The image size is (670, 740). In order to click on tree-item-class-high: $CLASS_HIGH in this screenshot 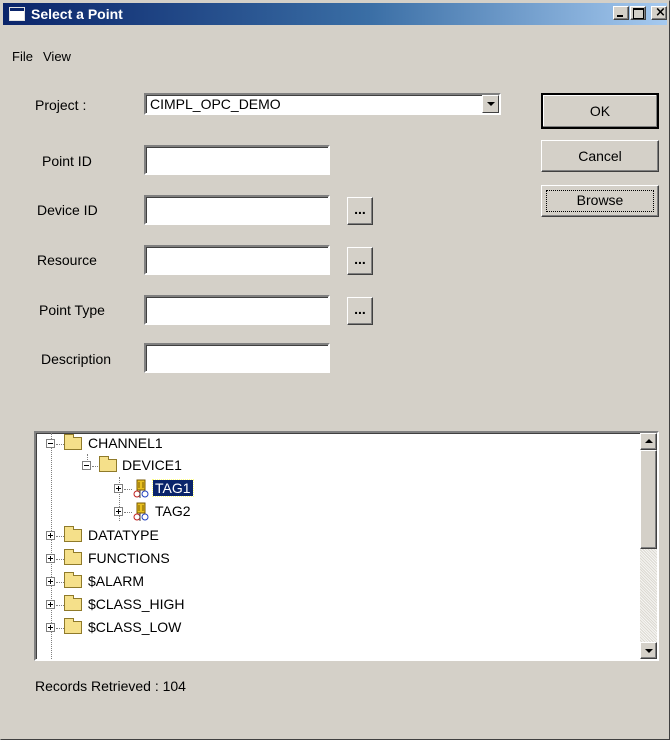, I will do `click(336, 605)`.